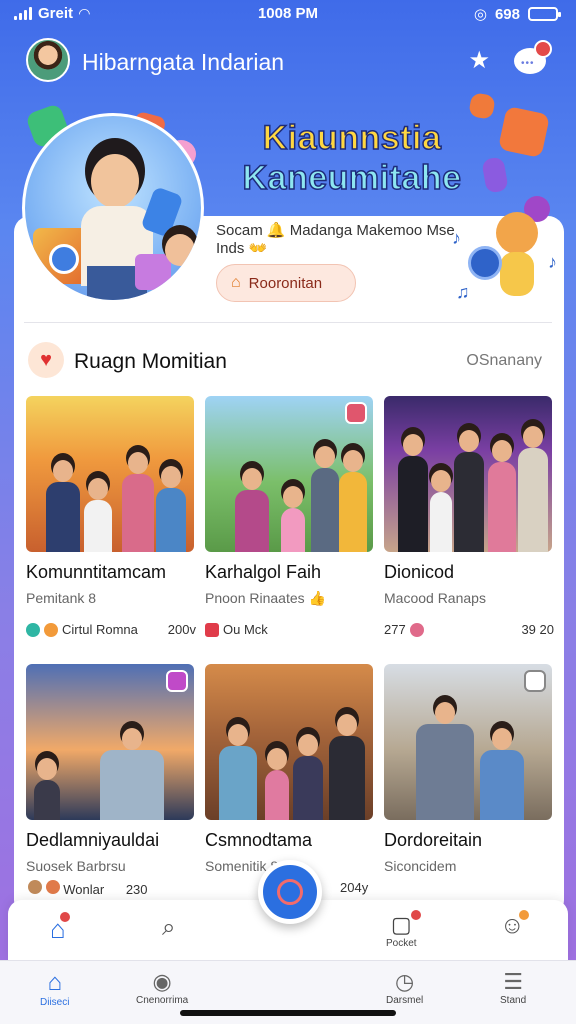  I want to click on see-all-link: OSnanany, so click(504, 361).